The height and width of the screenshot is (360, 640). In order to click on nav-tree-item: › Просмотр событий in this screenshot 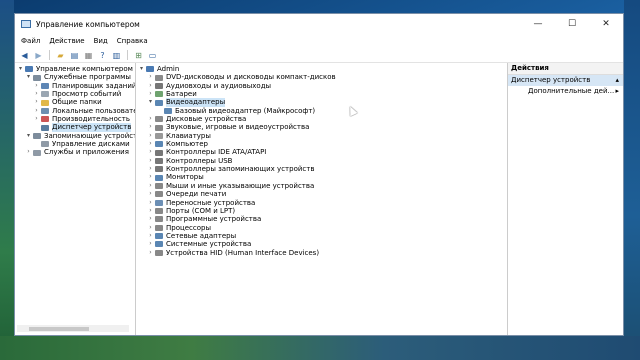, I will do `click(75, 94)`.